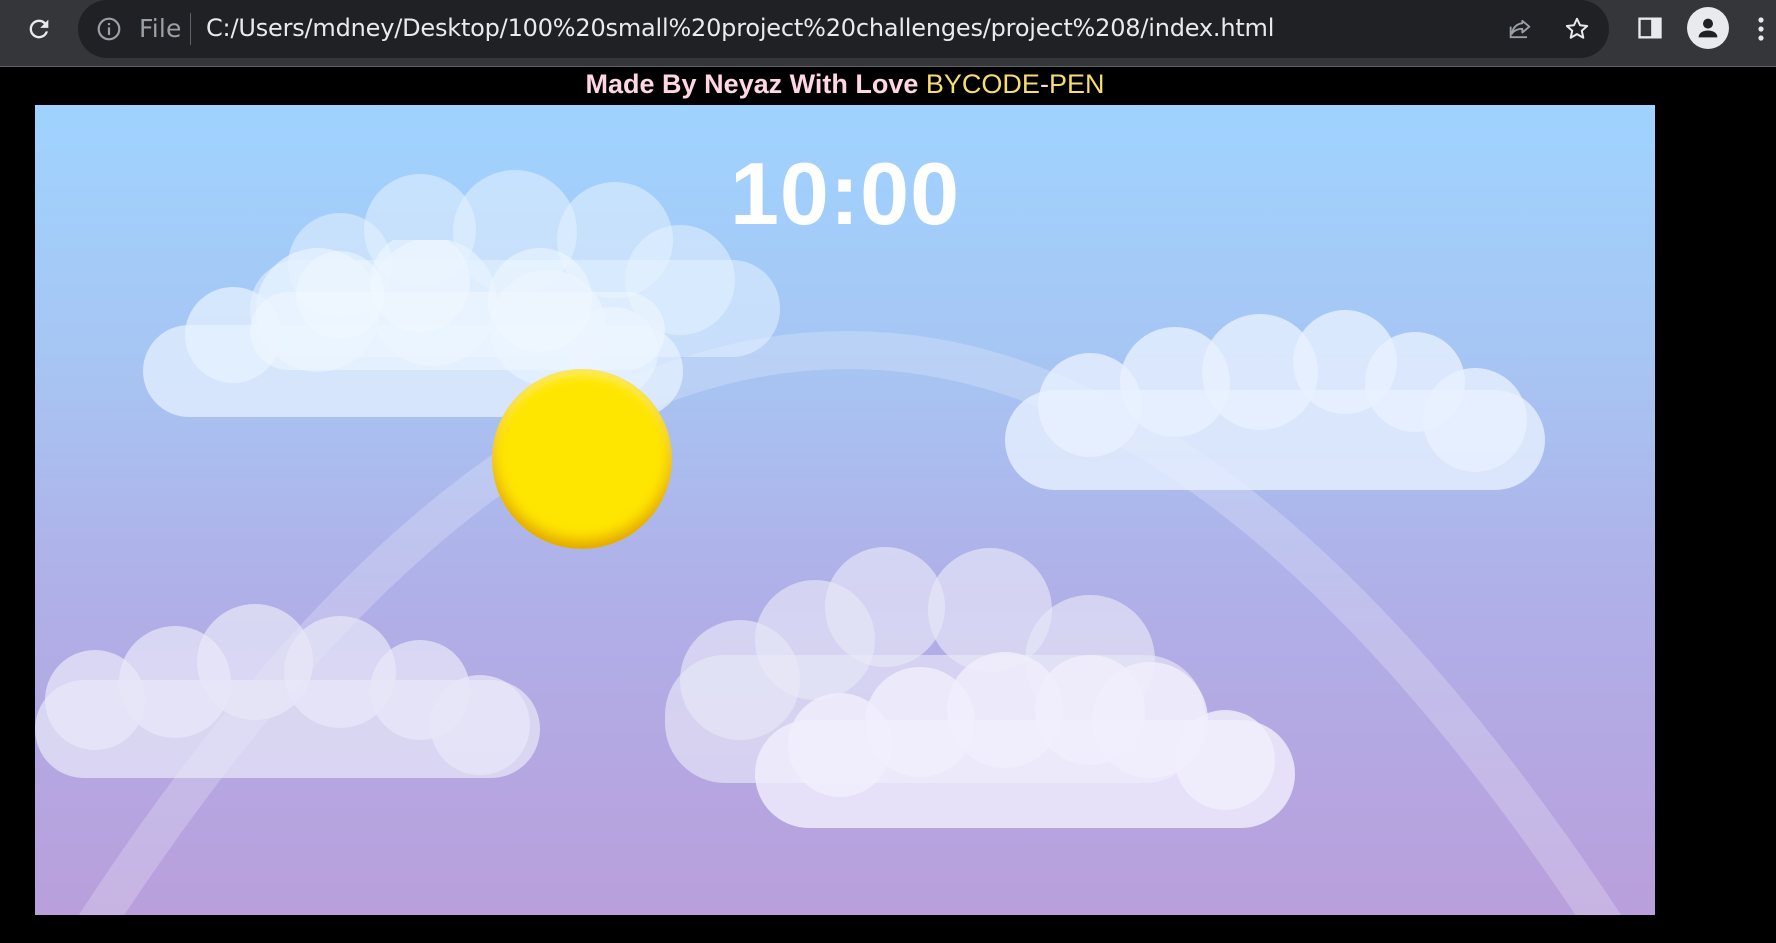 The image size is (1776, 943). I want to click on side-panel-button, so click(1650, 28).